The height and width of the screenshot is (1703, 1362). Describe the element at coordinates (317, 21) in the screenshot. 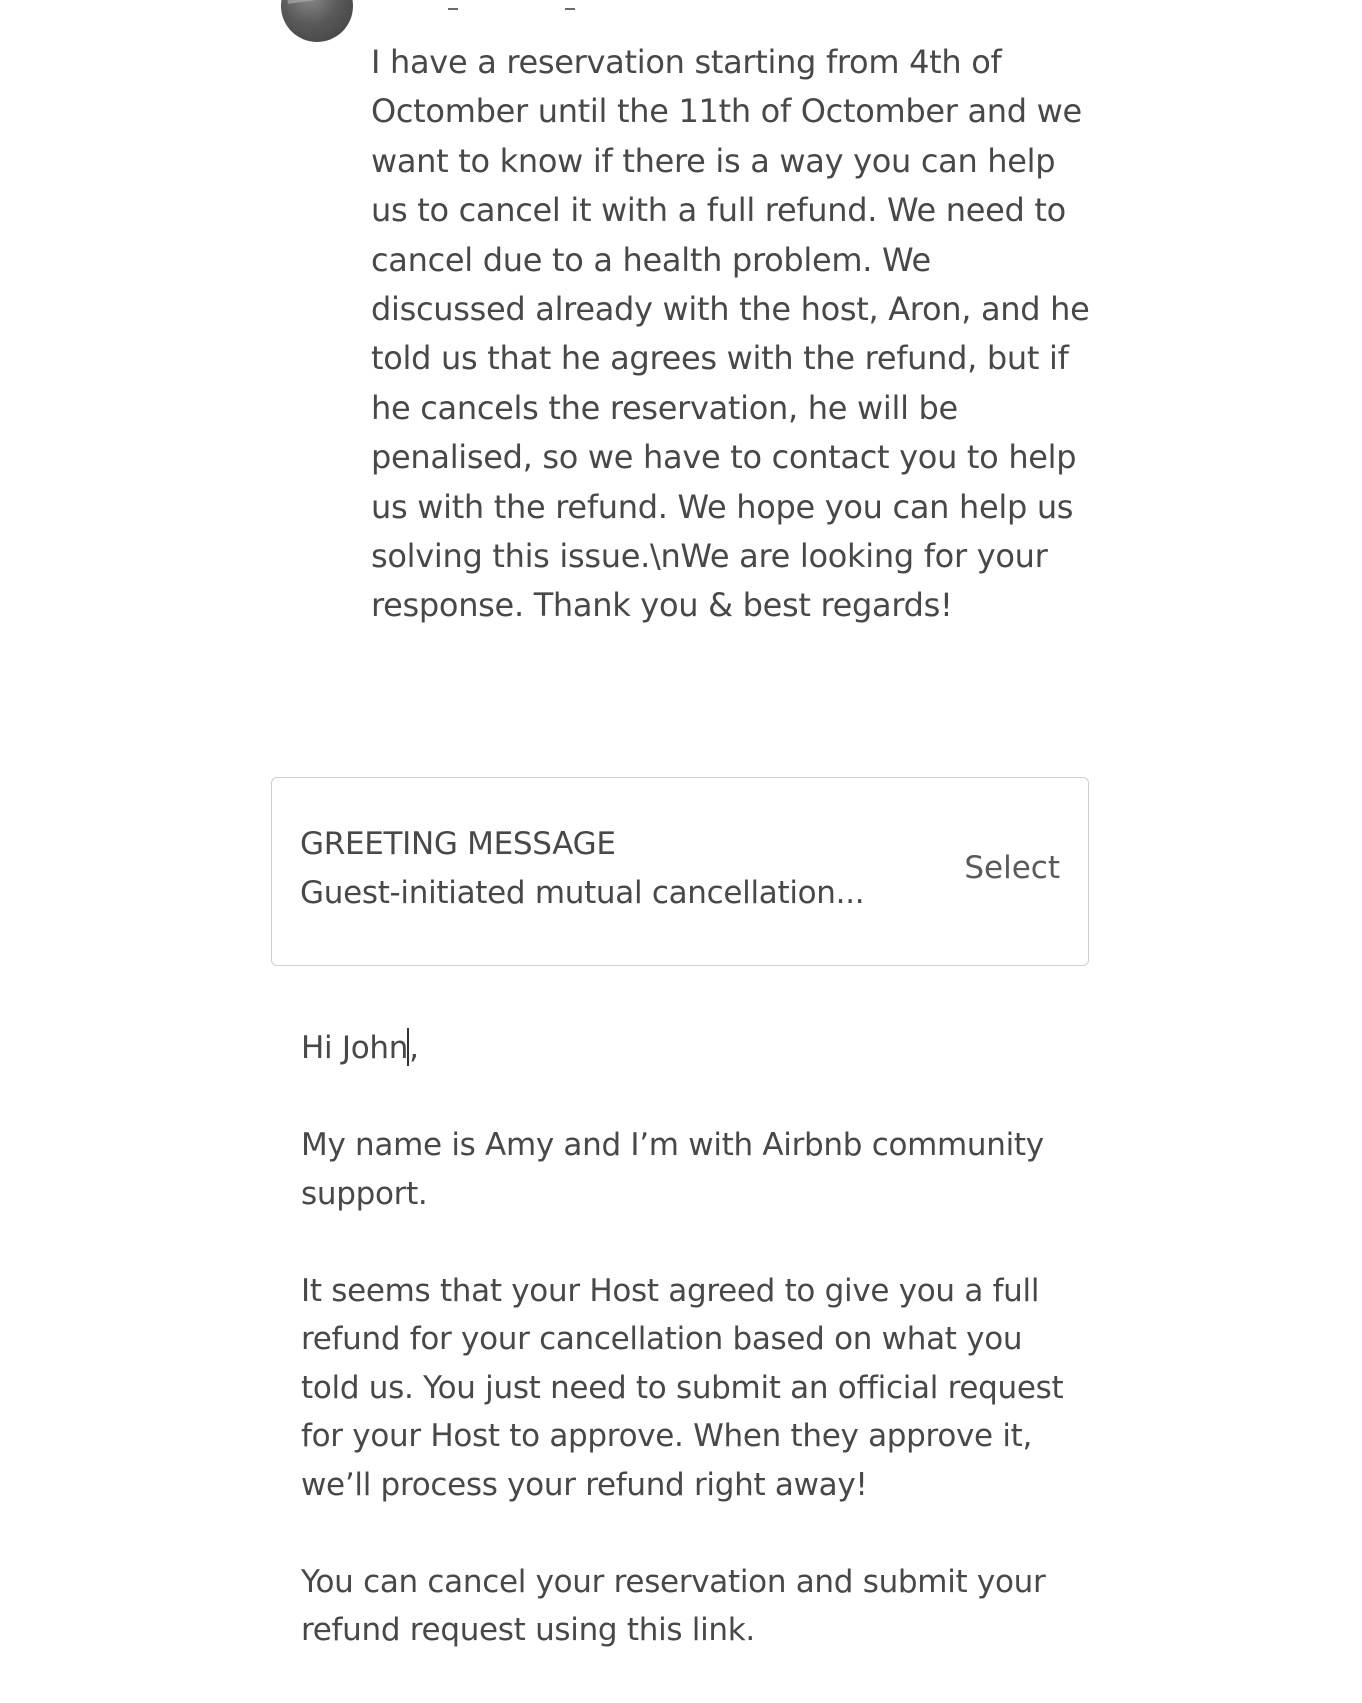

I see `guest-avatar` at that location.